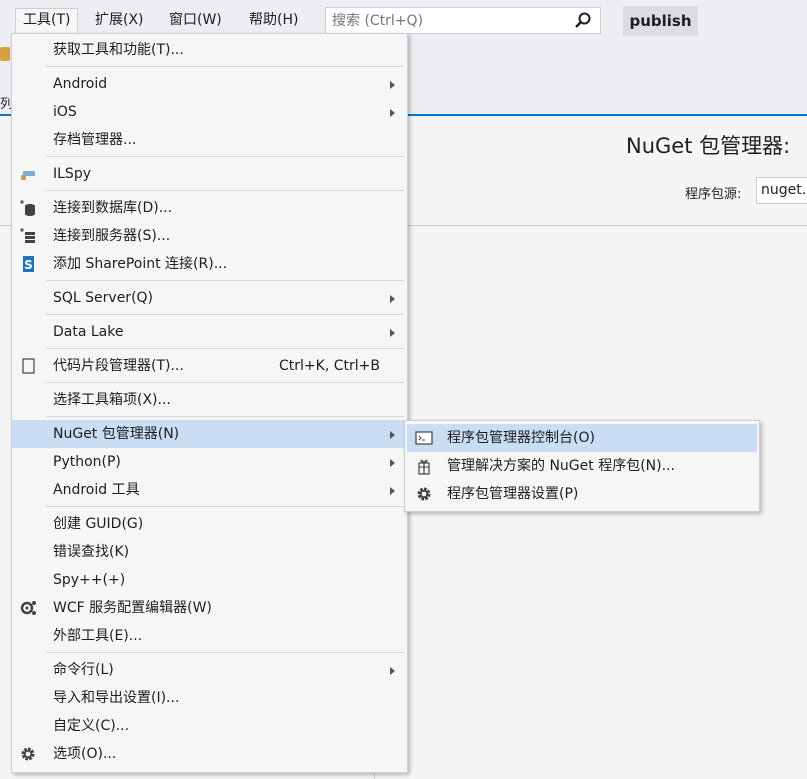 The width and height of the screenshot is (807, 779). Describe the element at coordinates (713, 194) in the screenshot. I see `package-source-label: 程序包源:` at that location.